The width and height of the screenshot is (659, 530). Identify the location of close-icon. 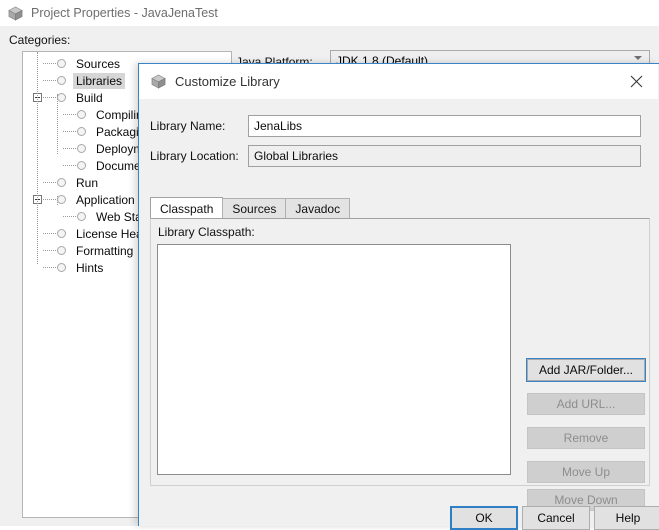
(636, 81).